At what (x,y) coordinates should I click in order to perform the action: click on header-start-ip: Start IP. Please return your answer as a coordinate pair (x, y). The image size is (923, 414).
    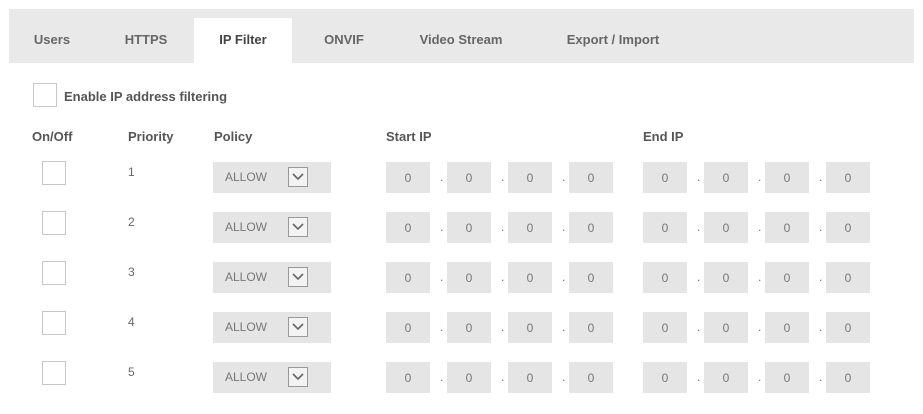
    Looking at the image, I should click on (409, 136).